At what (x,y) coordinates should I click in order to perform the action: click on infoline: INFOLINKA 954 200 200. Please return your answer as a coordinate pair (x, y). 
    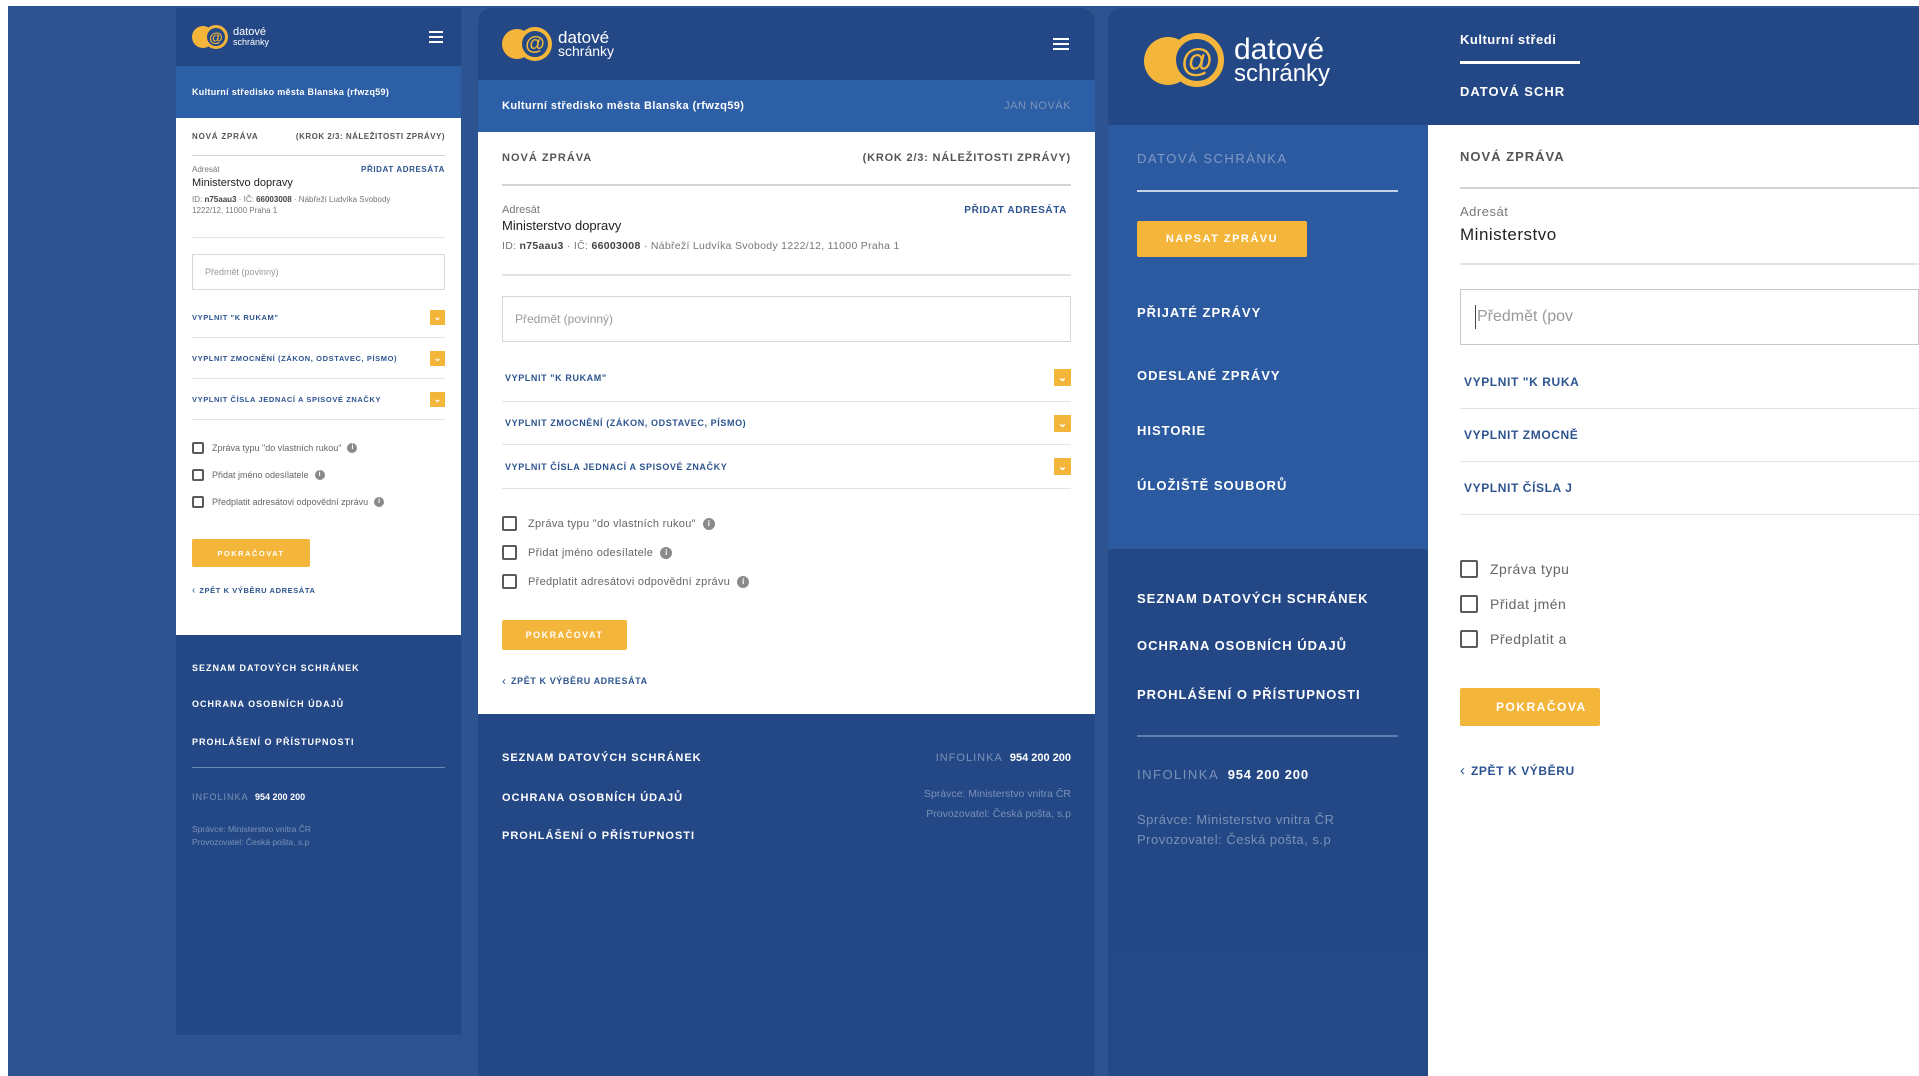
    Looking at the image, I should click on (1267, 774).